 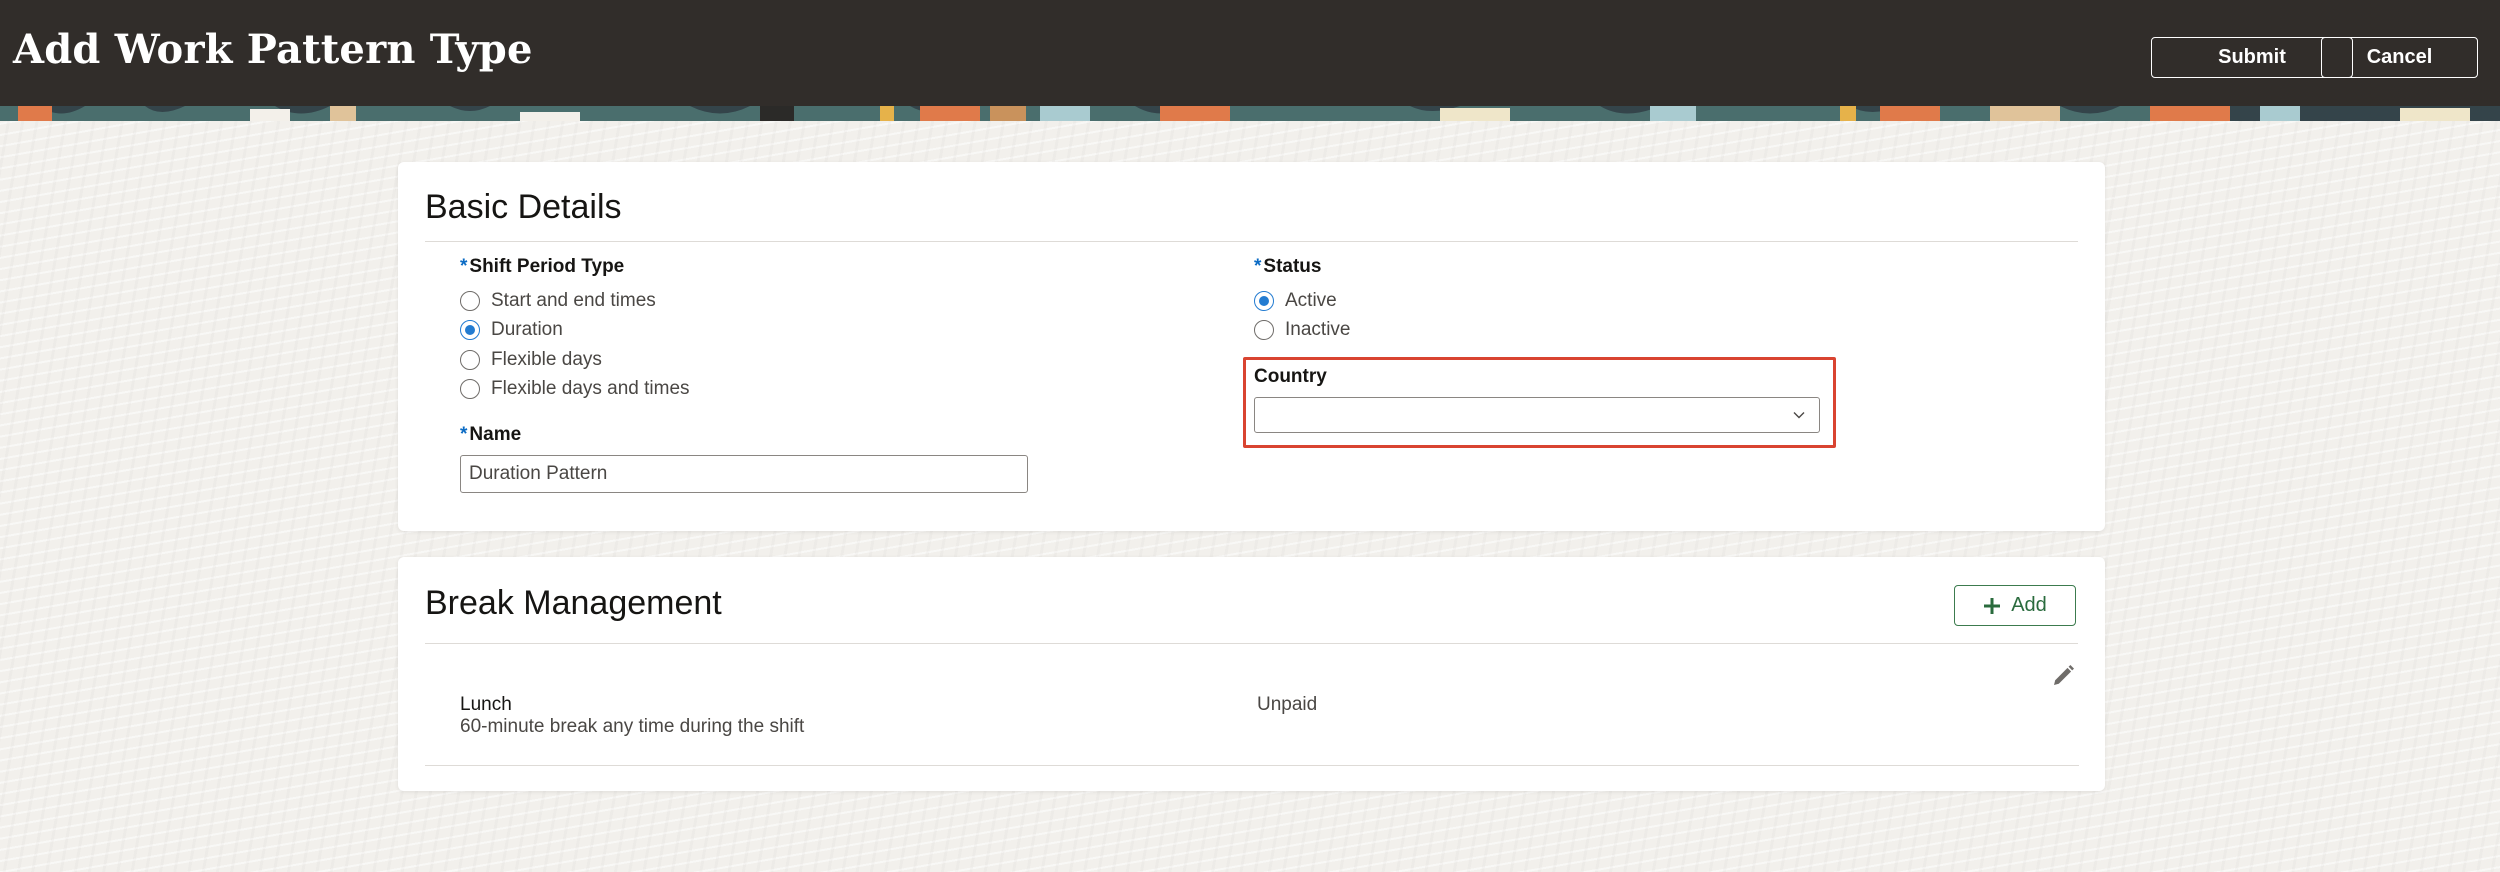 What do you see at coordinates (1250, 53) in the screenshot?
I see `page-header: Add Work Pattern Type Submit Cancel` at bounding box center [1250, 53].